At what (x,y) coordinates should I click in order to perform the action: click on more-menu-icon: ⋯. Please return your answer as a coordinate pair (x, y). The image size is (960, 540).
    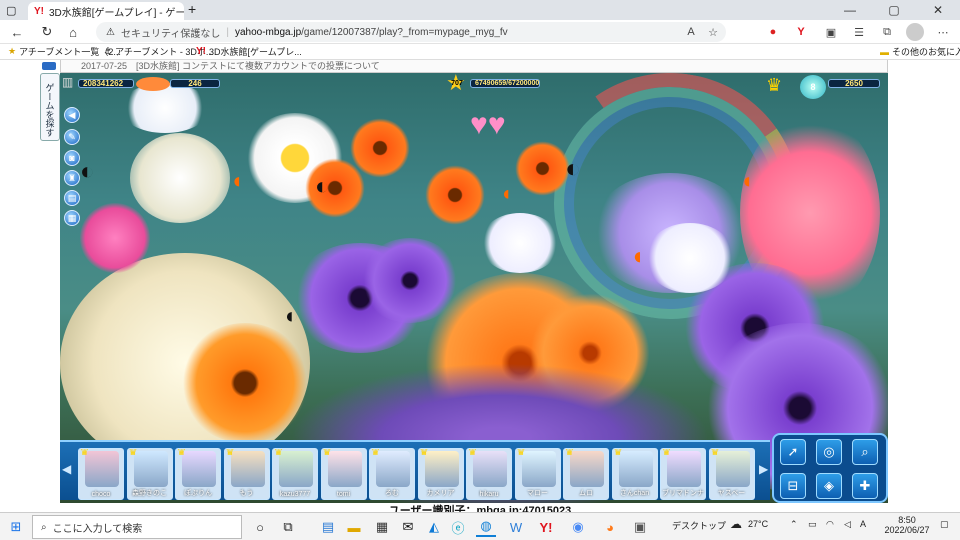
    Looking at the image, I should click on (943, 32).